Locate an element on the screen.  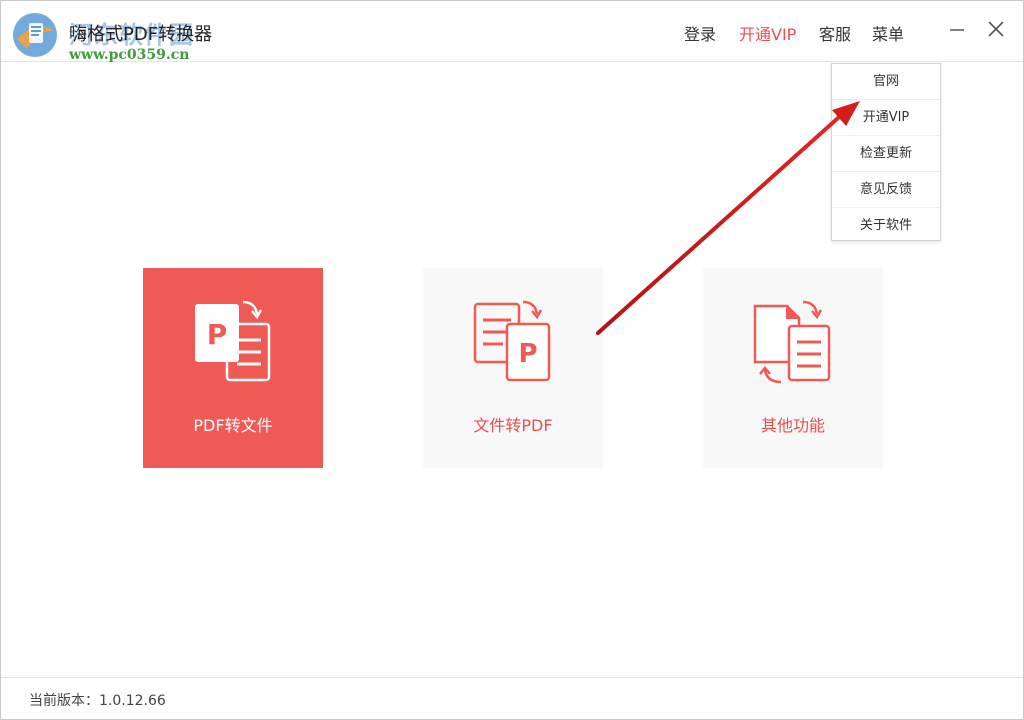
open-vip-link: 开通VIP is located at coordinates (767, 33).